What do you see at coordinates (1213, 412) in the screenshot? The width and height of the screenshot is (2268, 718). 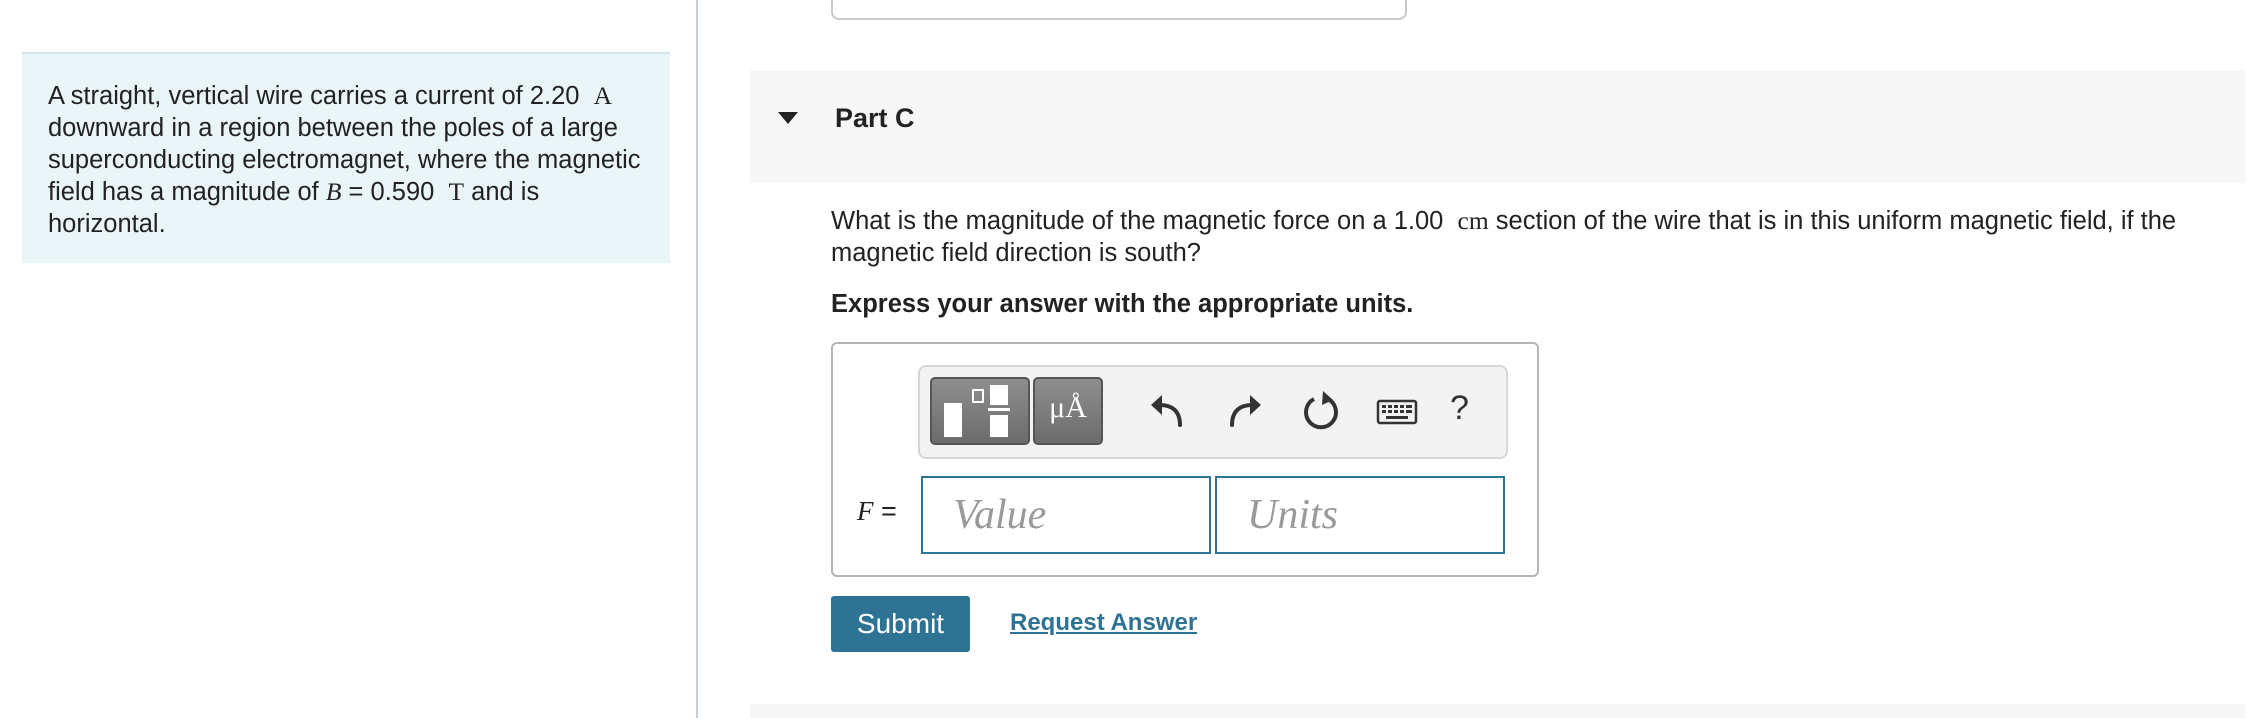 I see `math-toolbar: μÅ ?` at bounding box center [1213, 412].